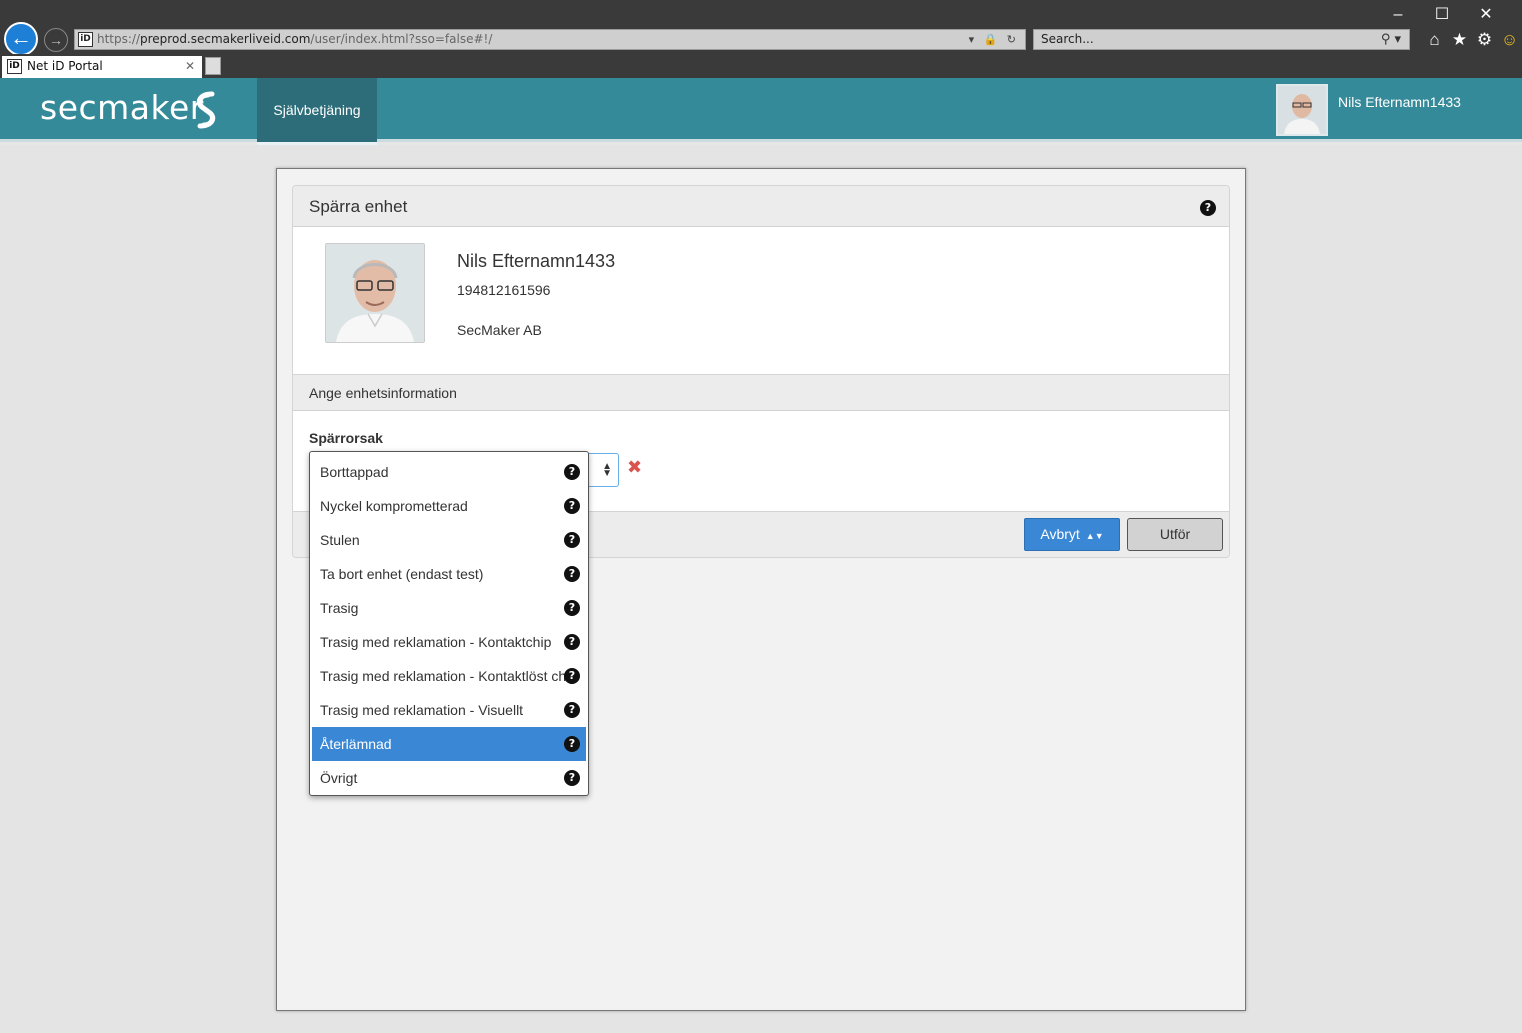 The height and width of the screenshot is (1033, 1522). What do you see at coordinates (1398, 15) in the screenshot?
I see `minimize-icon: –` at bounding box center [1398, 15].